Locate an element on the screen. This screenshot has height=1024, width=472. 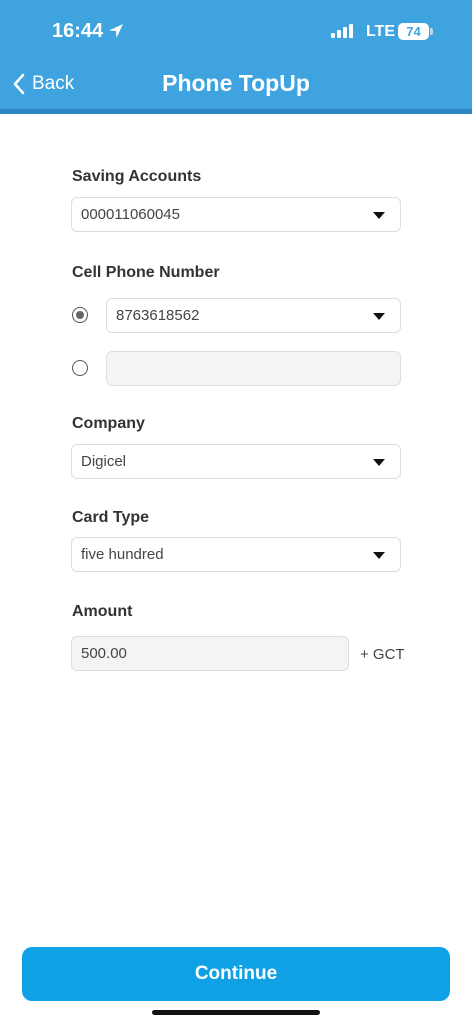
battery-icon: 74 is located at coordinates (413, 31).